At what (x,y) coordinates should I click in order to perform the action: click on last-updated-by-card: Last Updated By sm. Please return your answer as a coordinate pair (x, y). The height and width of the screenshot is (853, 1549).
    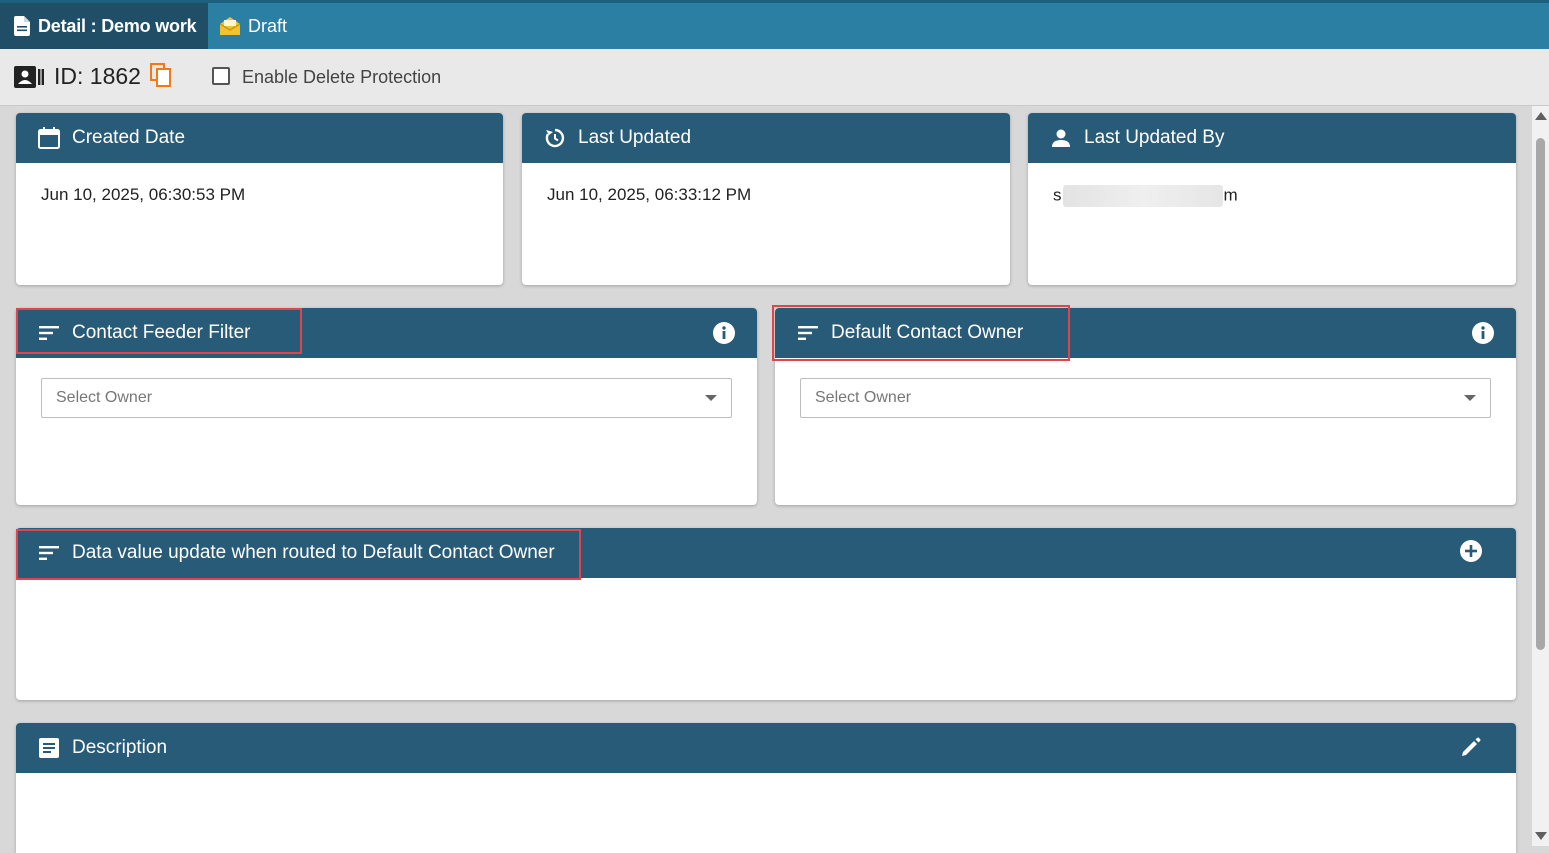
    Looking at the image, I should click on (1272, 199).